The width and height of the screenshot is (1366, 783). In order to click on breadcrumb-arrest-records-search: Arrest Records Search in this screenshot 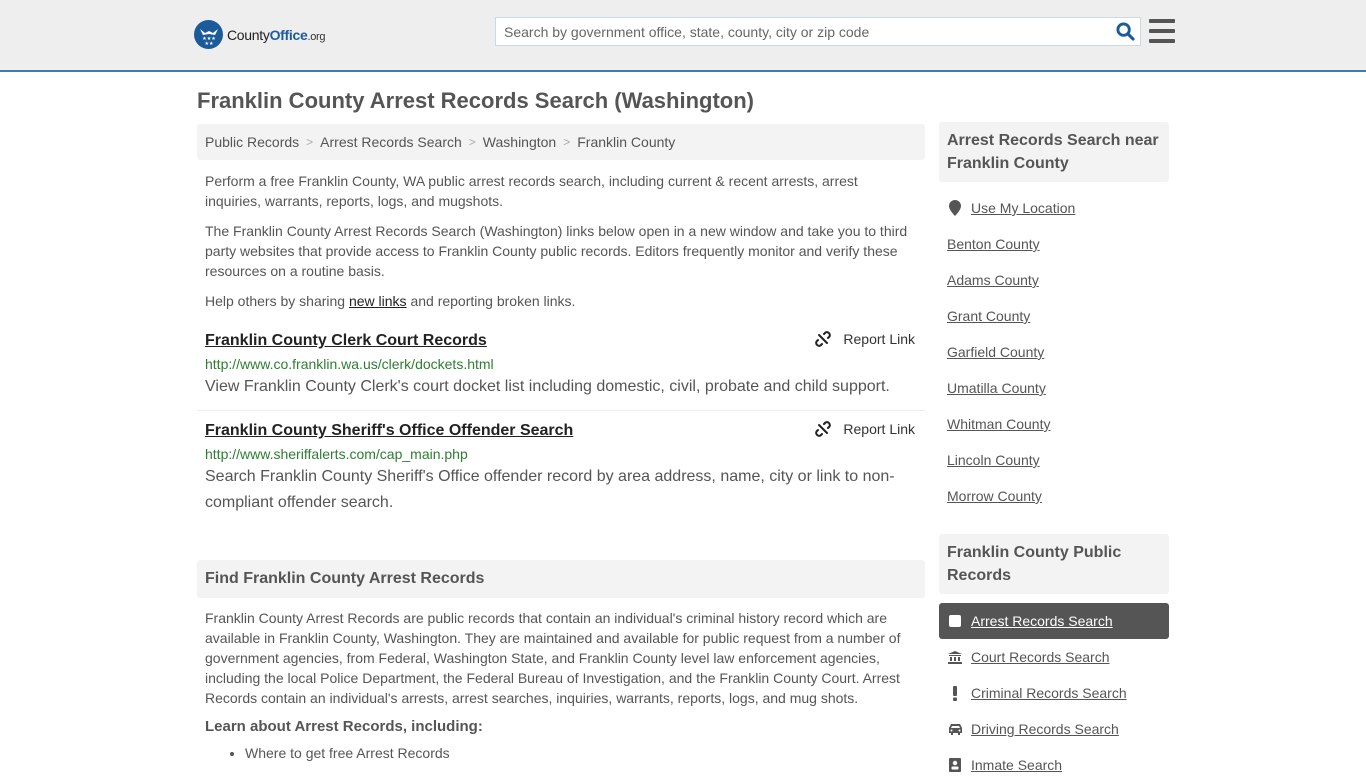, I will do `click(391, 142)`.